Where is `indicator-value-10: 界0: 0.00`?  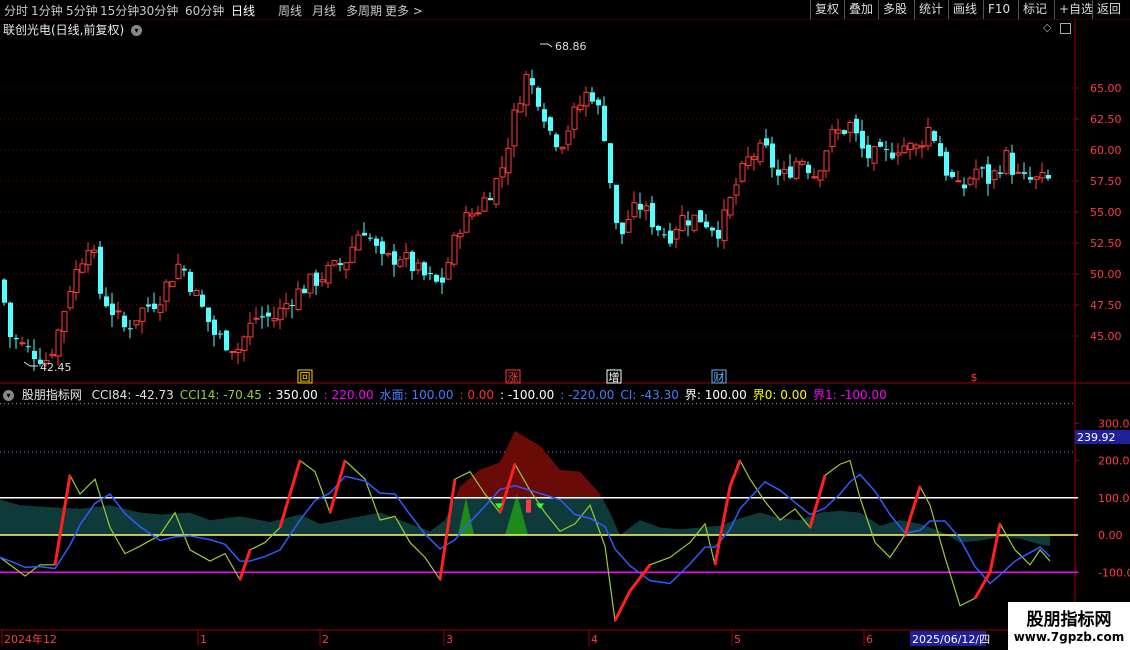 indicator-value-10: 界0: 0.00 is located at coordinates (779, 395).